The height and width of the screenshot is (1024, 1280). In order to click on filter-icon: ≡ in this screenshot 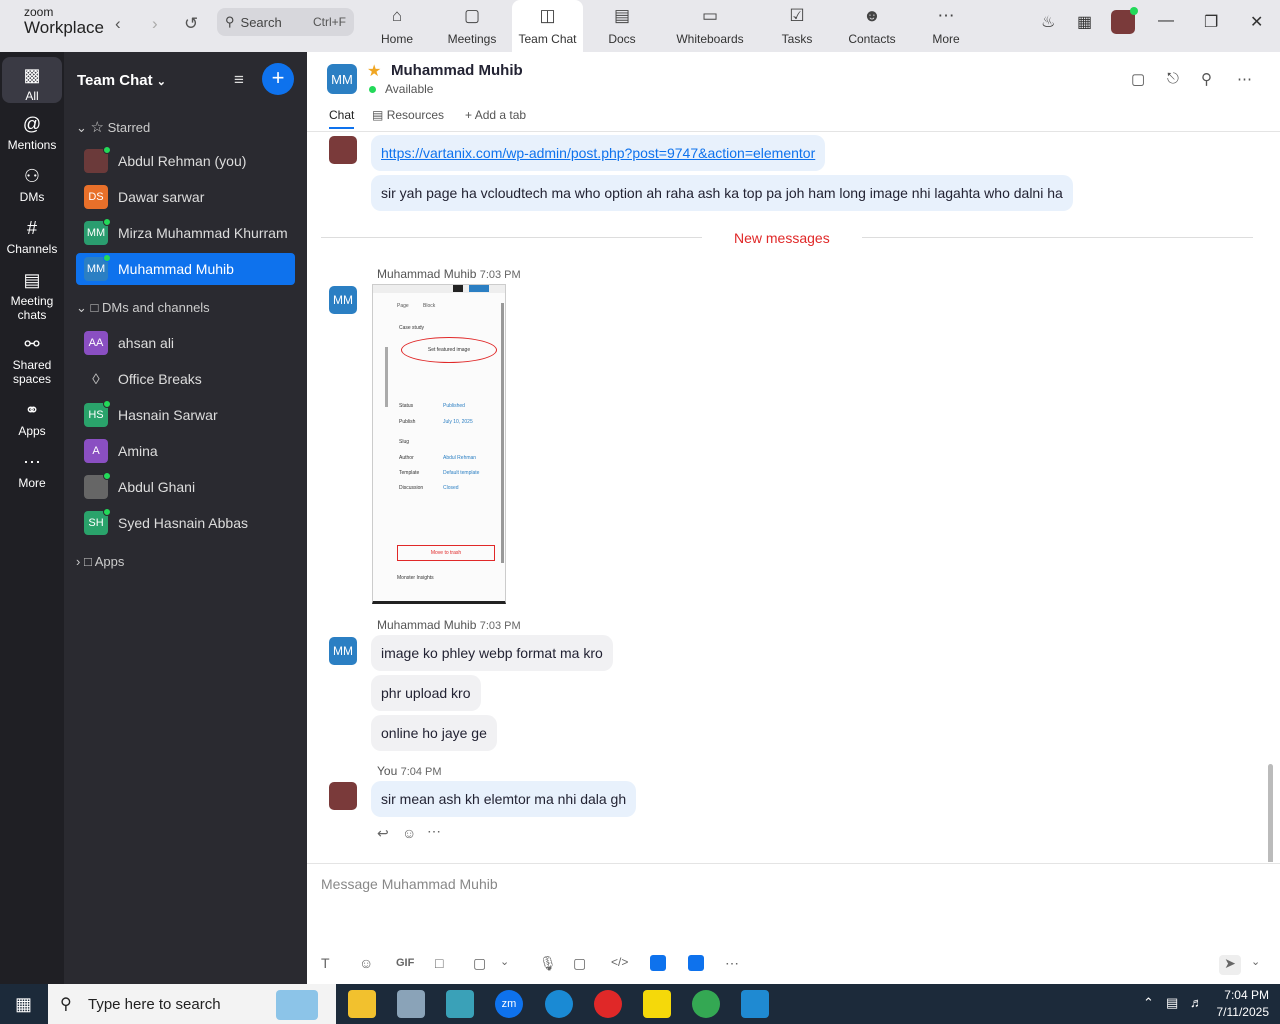, I will do `click(239, 80)`.